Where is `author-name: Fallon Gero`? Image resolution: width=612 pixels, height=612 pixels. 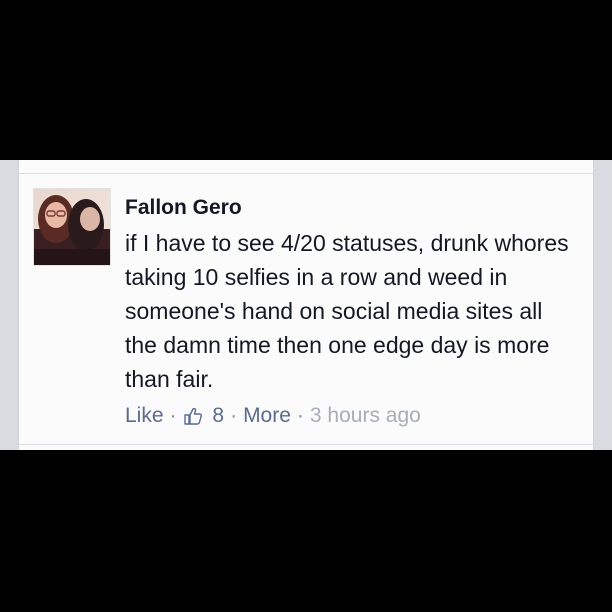
author-name: Fallon Gero is located at coordinates (183, 208).